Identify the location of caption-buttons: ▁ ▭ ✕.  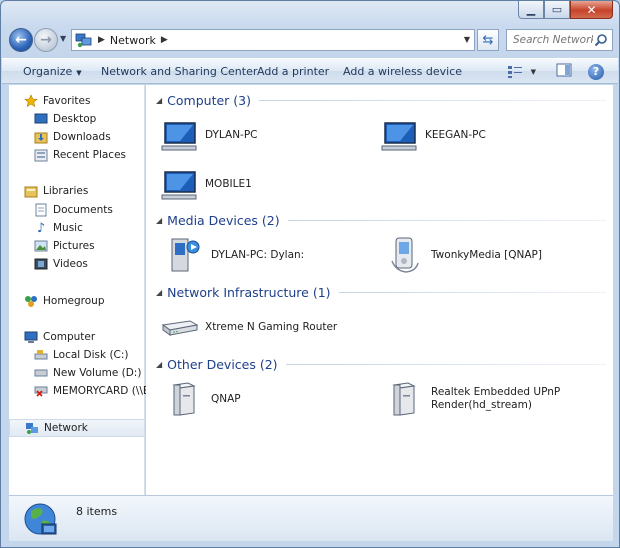
(565, 10).